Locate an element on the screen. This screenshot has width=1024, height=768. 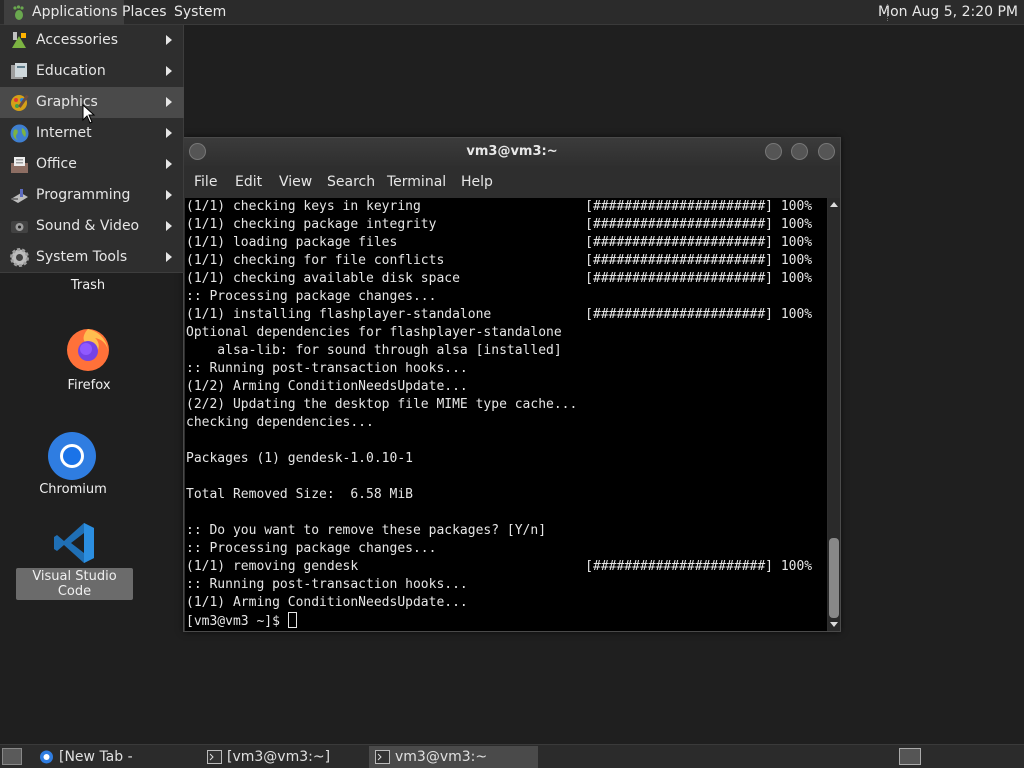
task-terminal-2: vm3@vm3:~ is located at coordinates (453, 757).